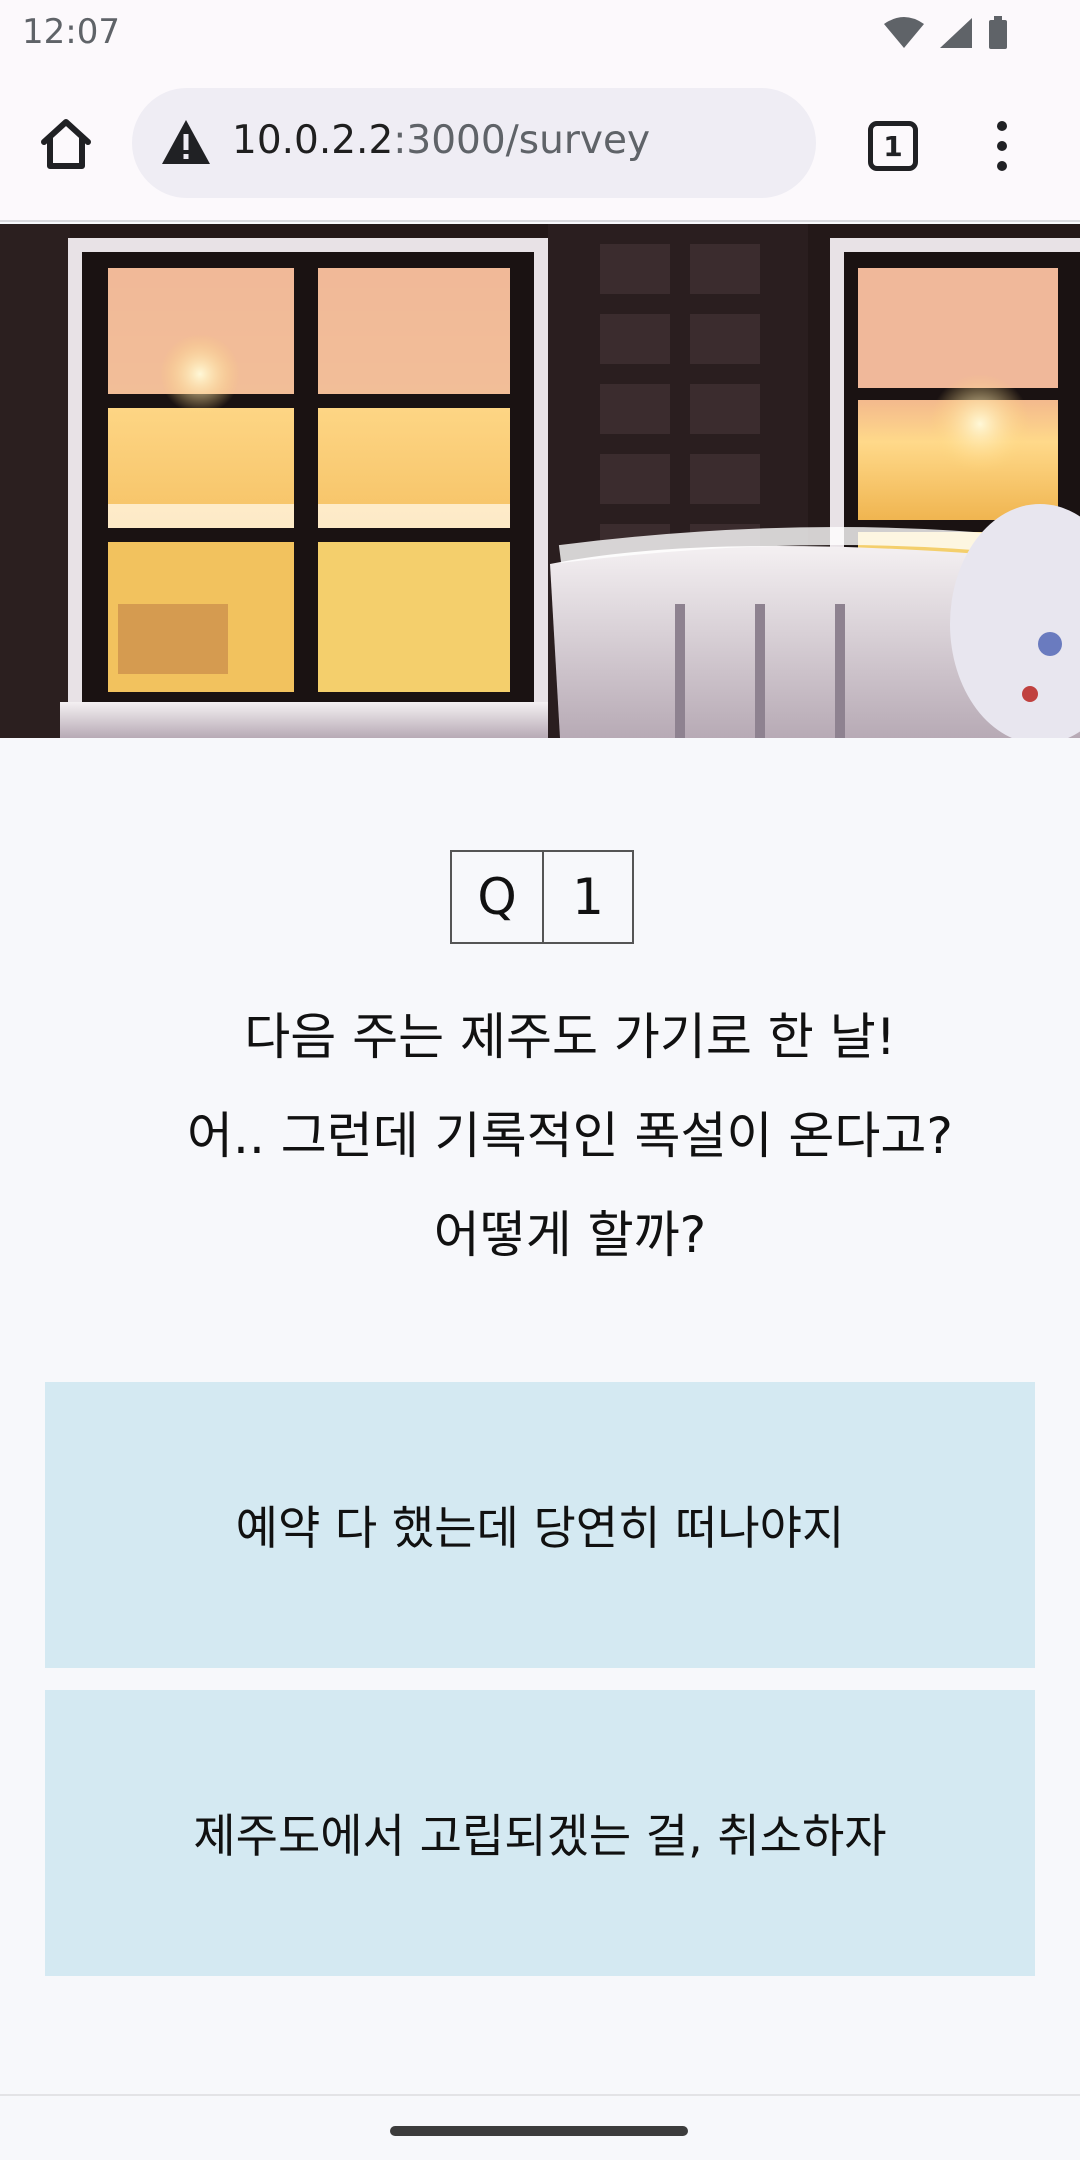 This screenshot has width=1080, height=2160. I want to click on status-time: 12:07, so click(71, 32).